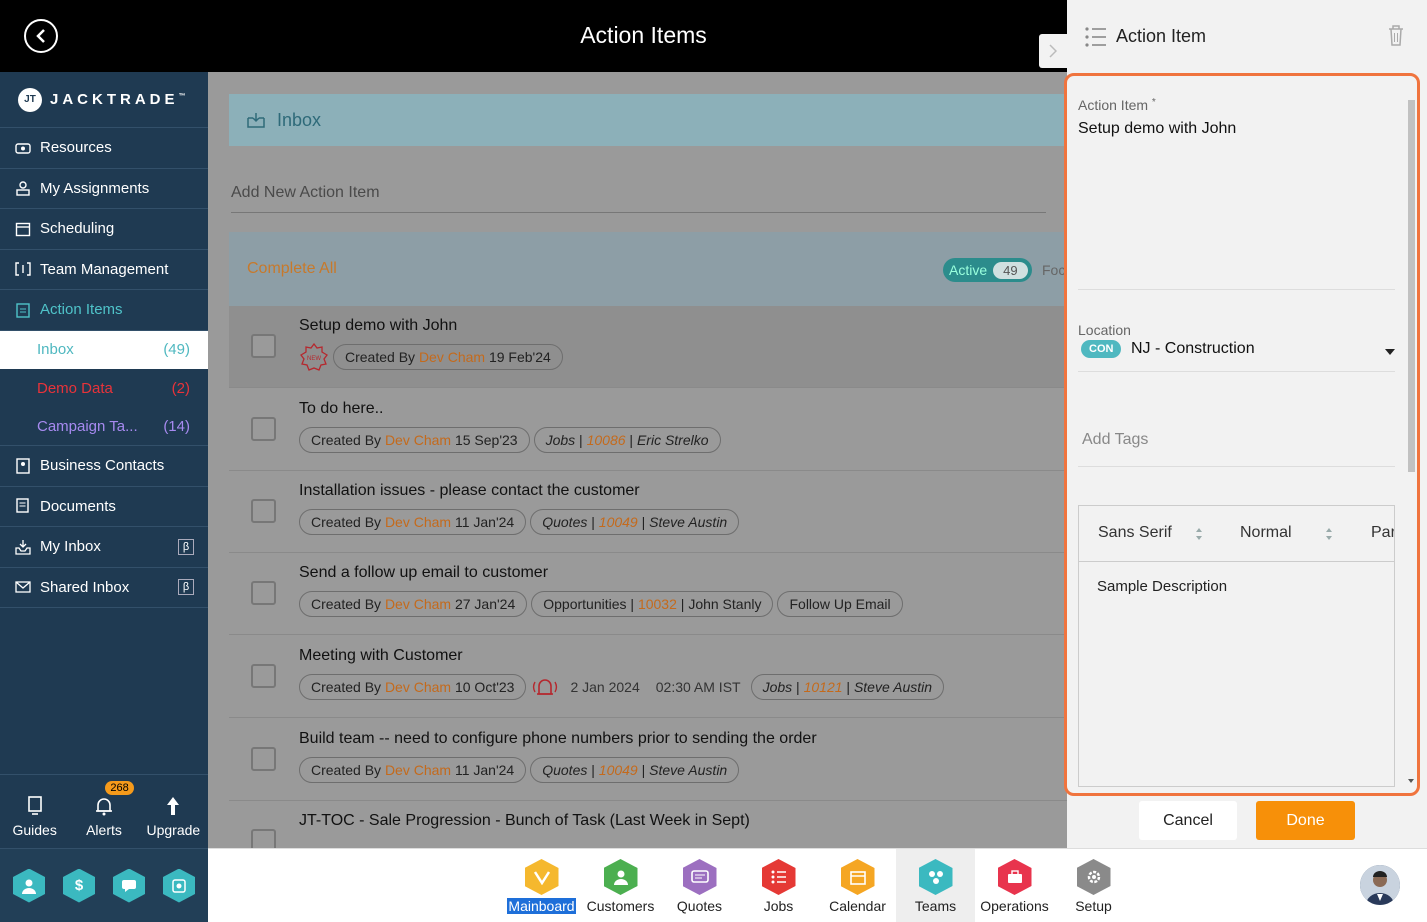  What do you see at coordinates (1380, 885) in the screenshot?
I see `user-avatar` at bounding box center [1380, 885].